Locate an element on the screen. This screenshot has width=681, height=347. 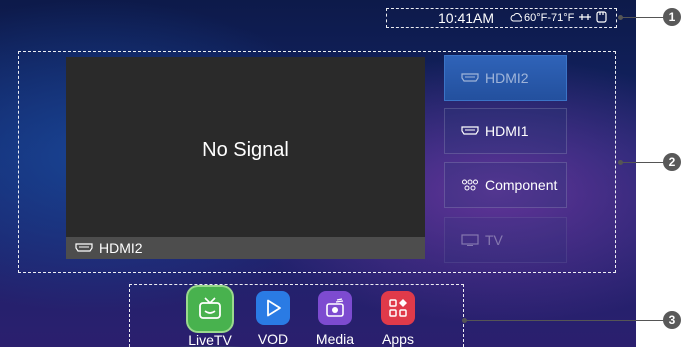
app-media: Media is located at coordinates (335, 319).